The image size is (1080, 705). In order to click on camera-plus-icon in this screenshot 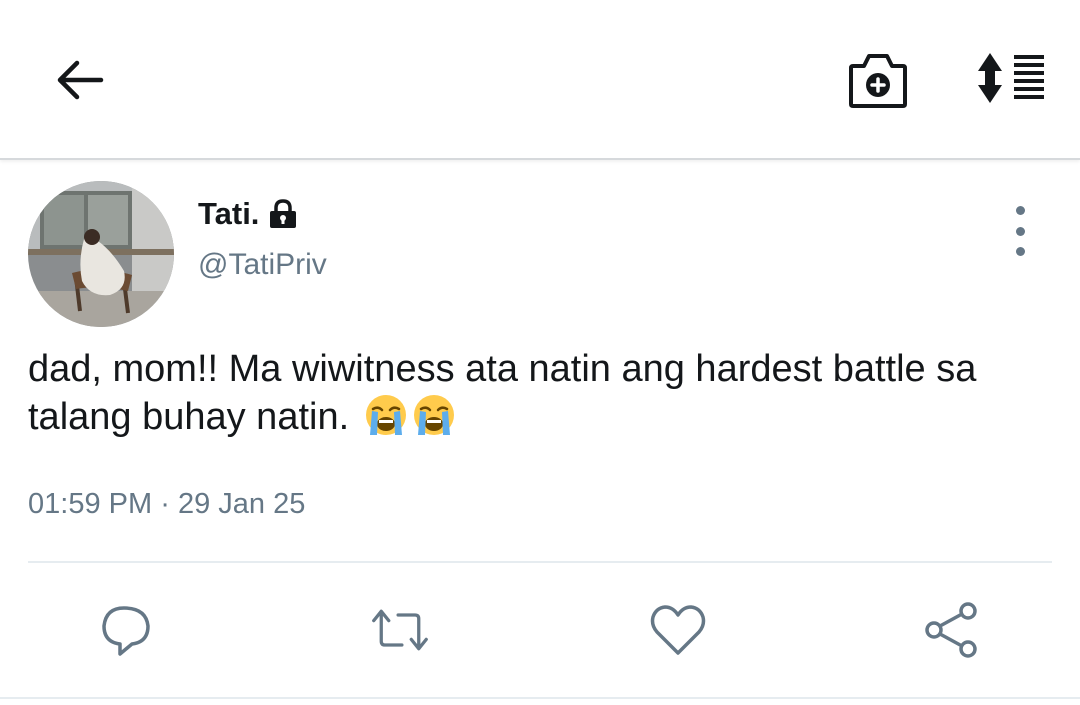, I will do `click(878, 81)`.